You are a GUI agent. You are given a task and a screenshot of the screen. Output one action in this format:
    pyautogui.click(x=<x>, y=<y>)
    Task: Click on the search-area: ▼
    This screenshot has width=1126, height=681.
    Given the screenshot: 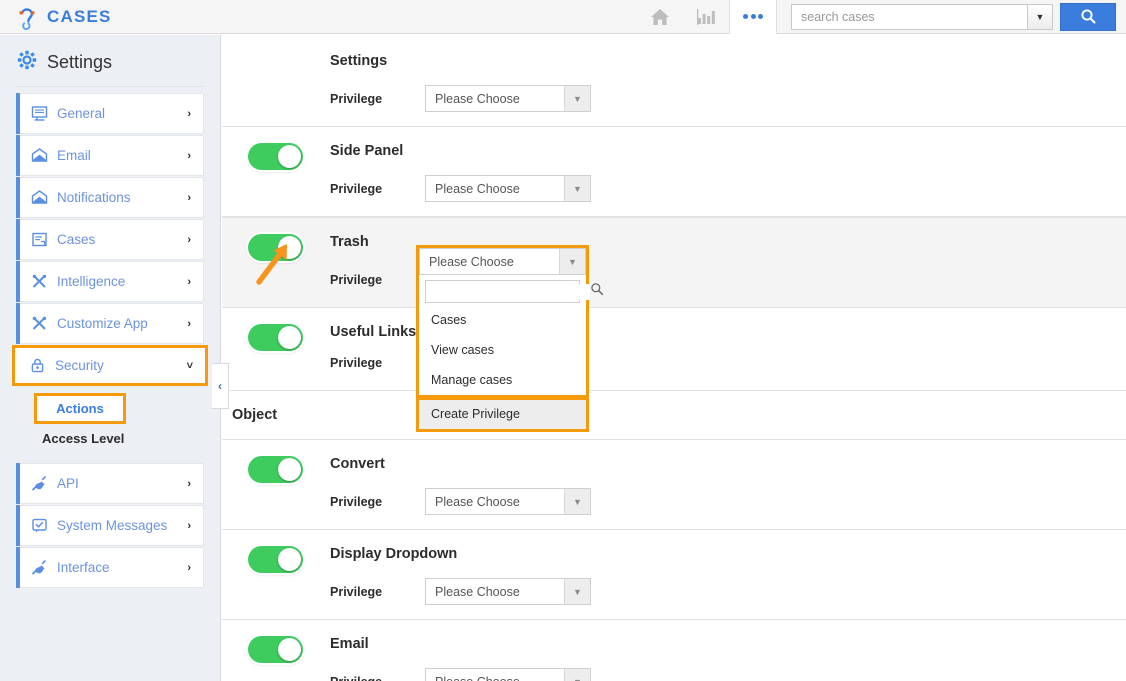 What is the action you would take?
    pyautogui.click(x=958, y=16)
    